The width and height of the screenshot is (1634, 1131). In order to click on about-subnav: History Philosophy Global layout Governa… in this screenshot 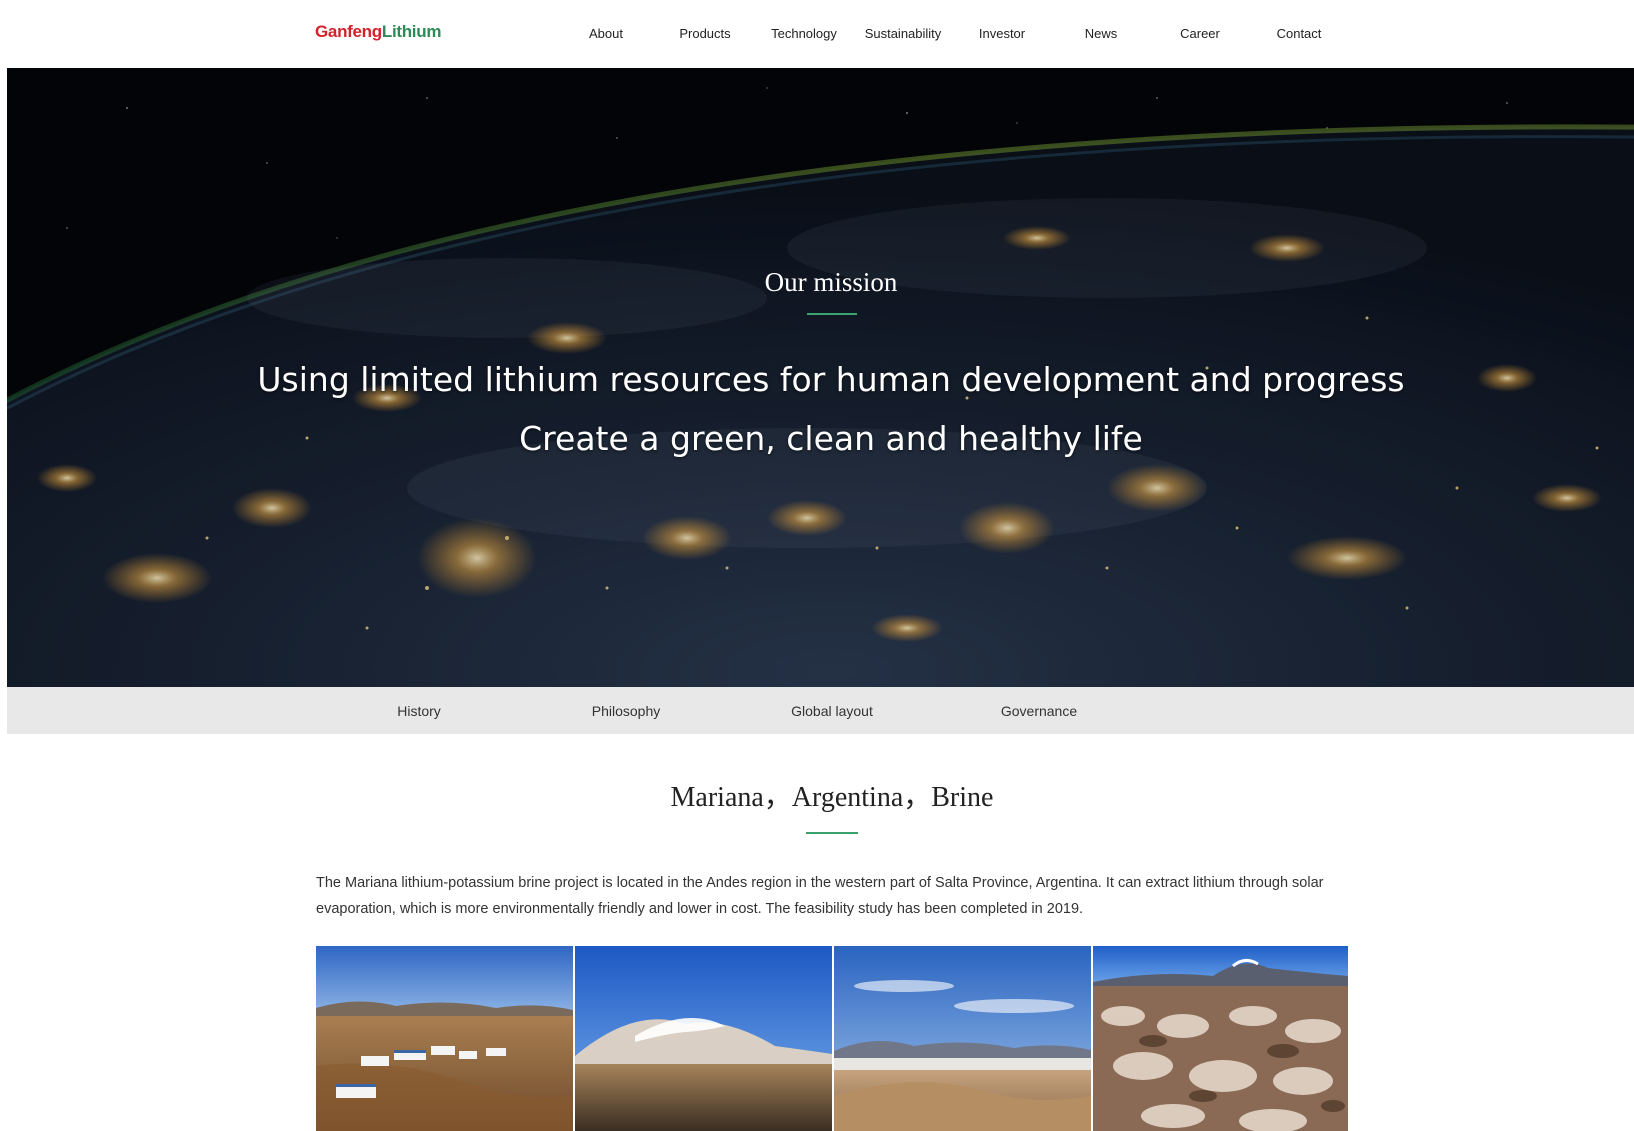, I will do `click(820, 710)`.